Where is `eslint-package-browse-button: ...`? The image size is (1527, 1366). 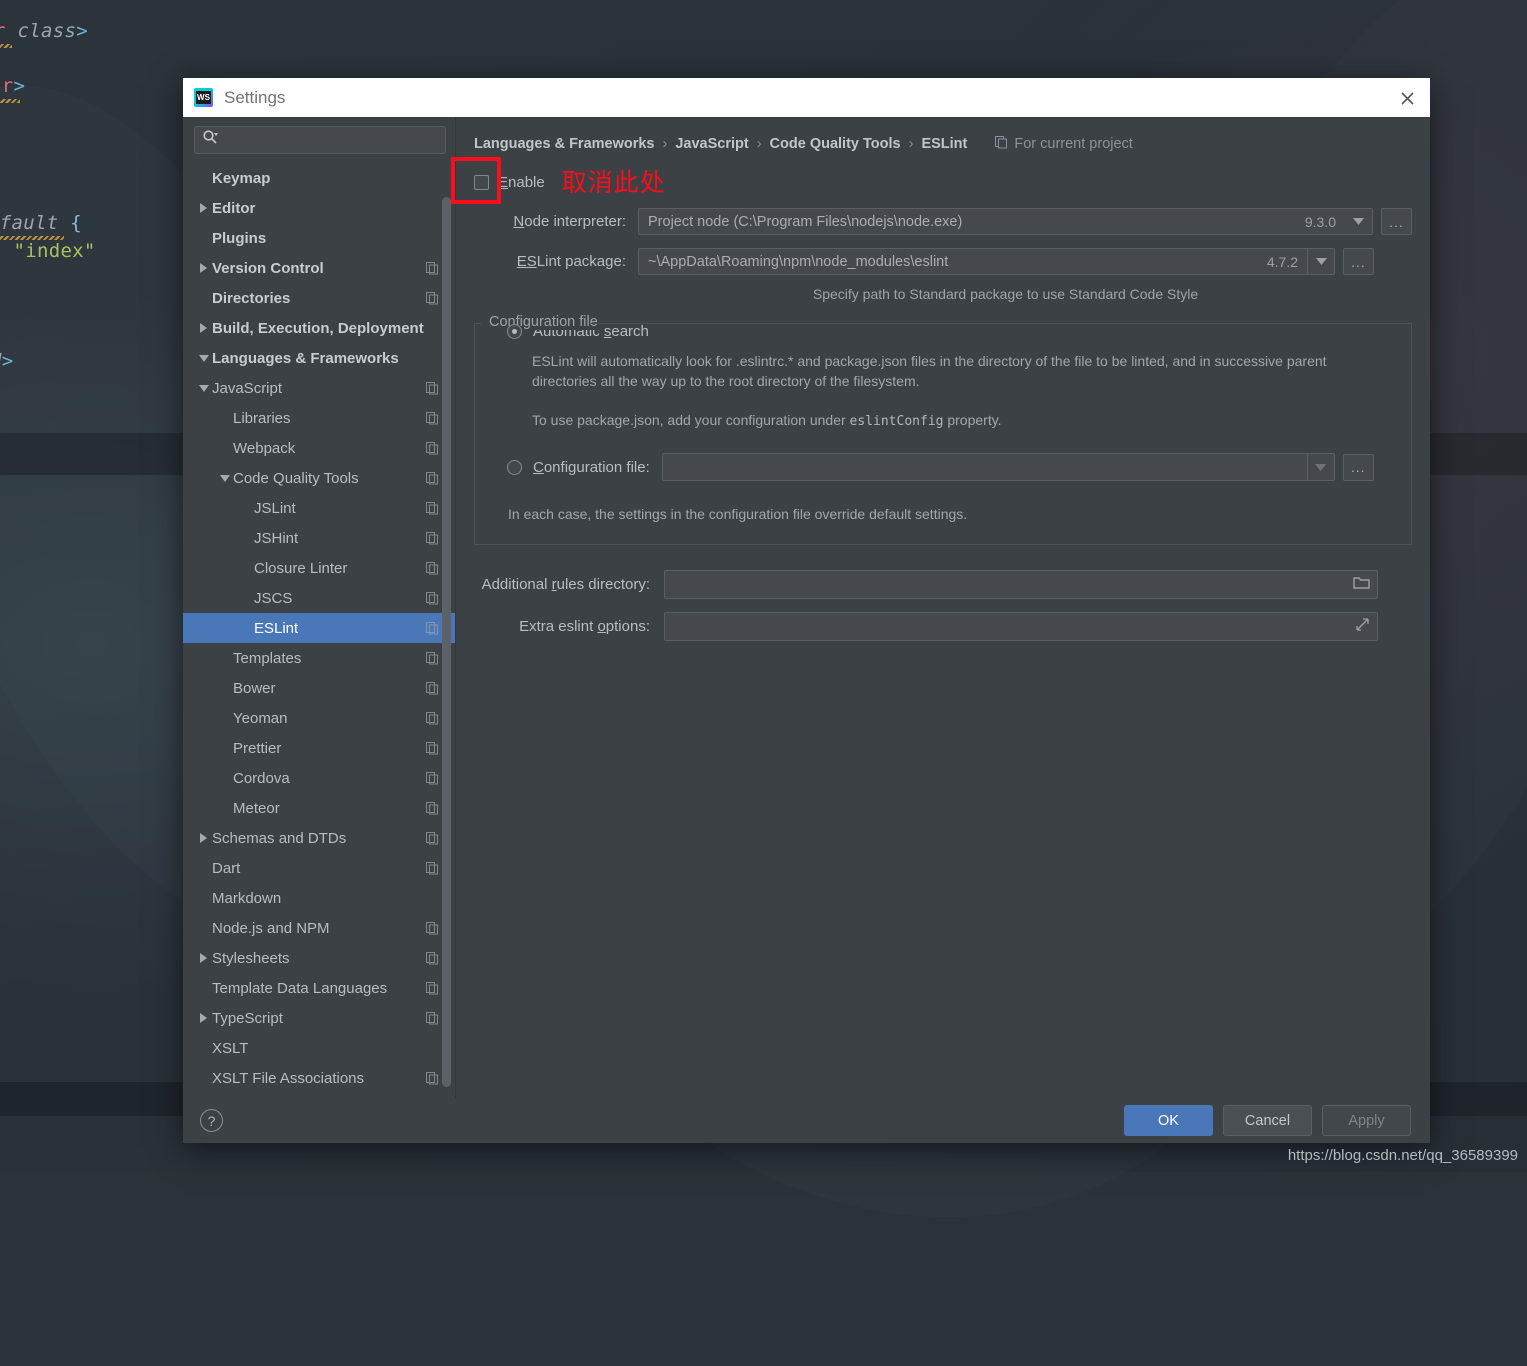
eslint-package-browse-button: ... is located at coordinates (1358, 261).